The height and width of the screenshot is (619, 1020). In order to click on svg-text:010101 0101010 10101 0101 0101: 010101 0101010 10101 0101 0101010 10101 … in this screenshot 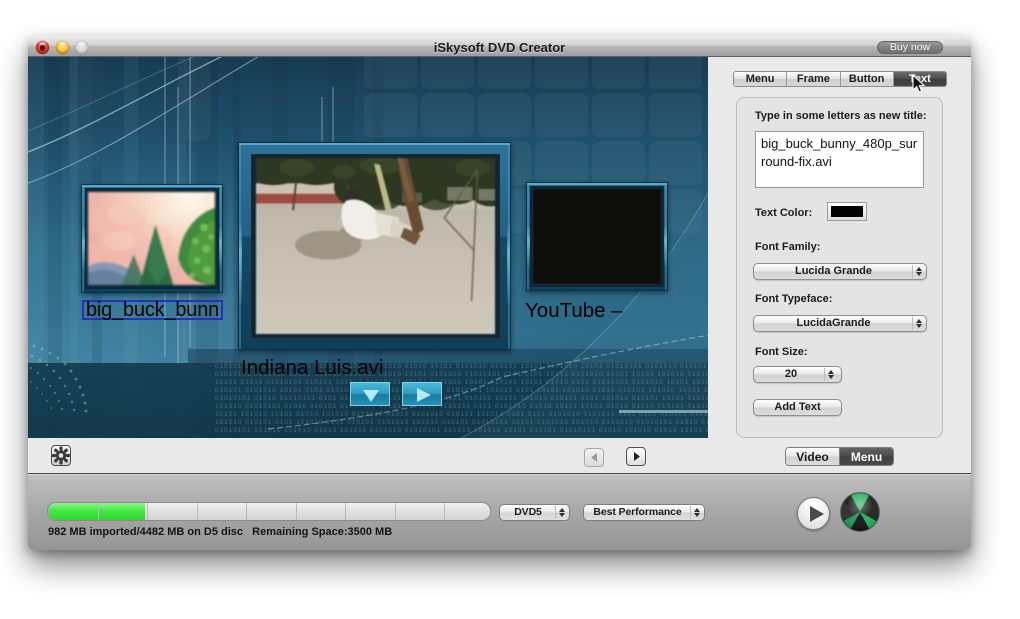, I will do `click(461, 390)`.